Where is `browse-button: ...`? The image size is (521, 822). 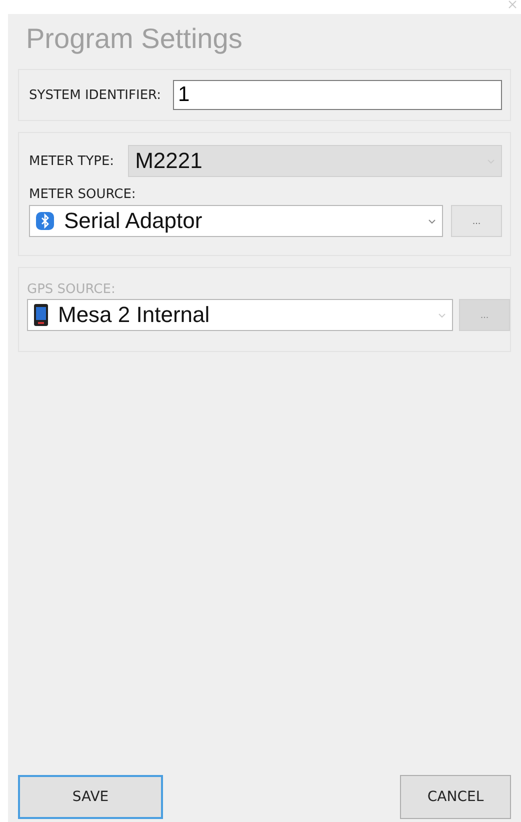
browse-button: ... is located at coordinates (476, 221).